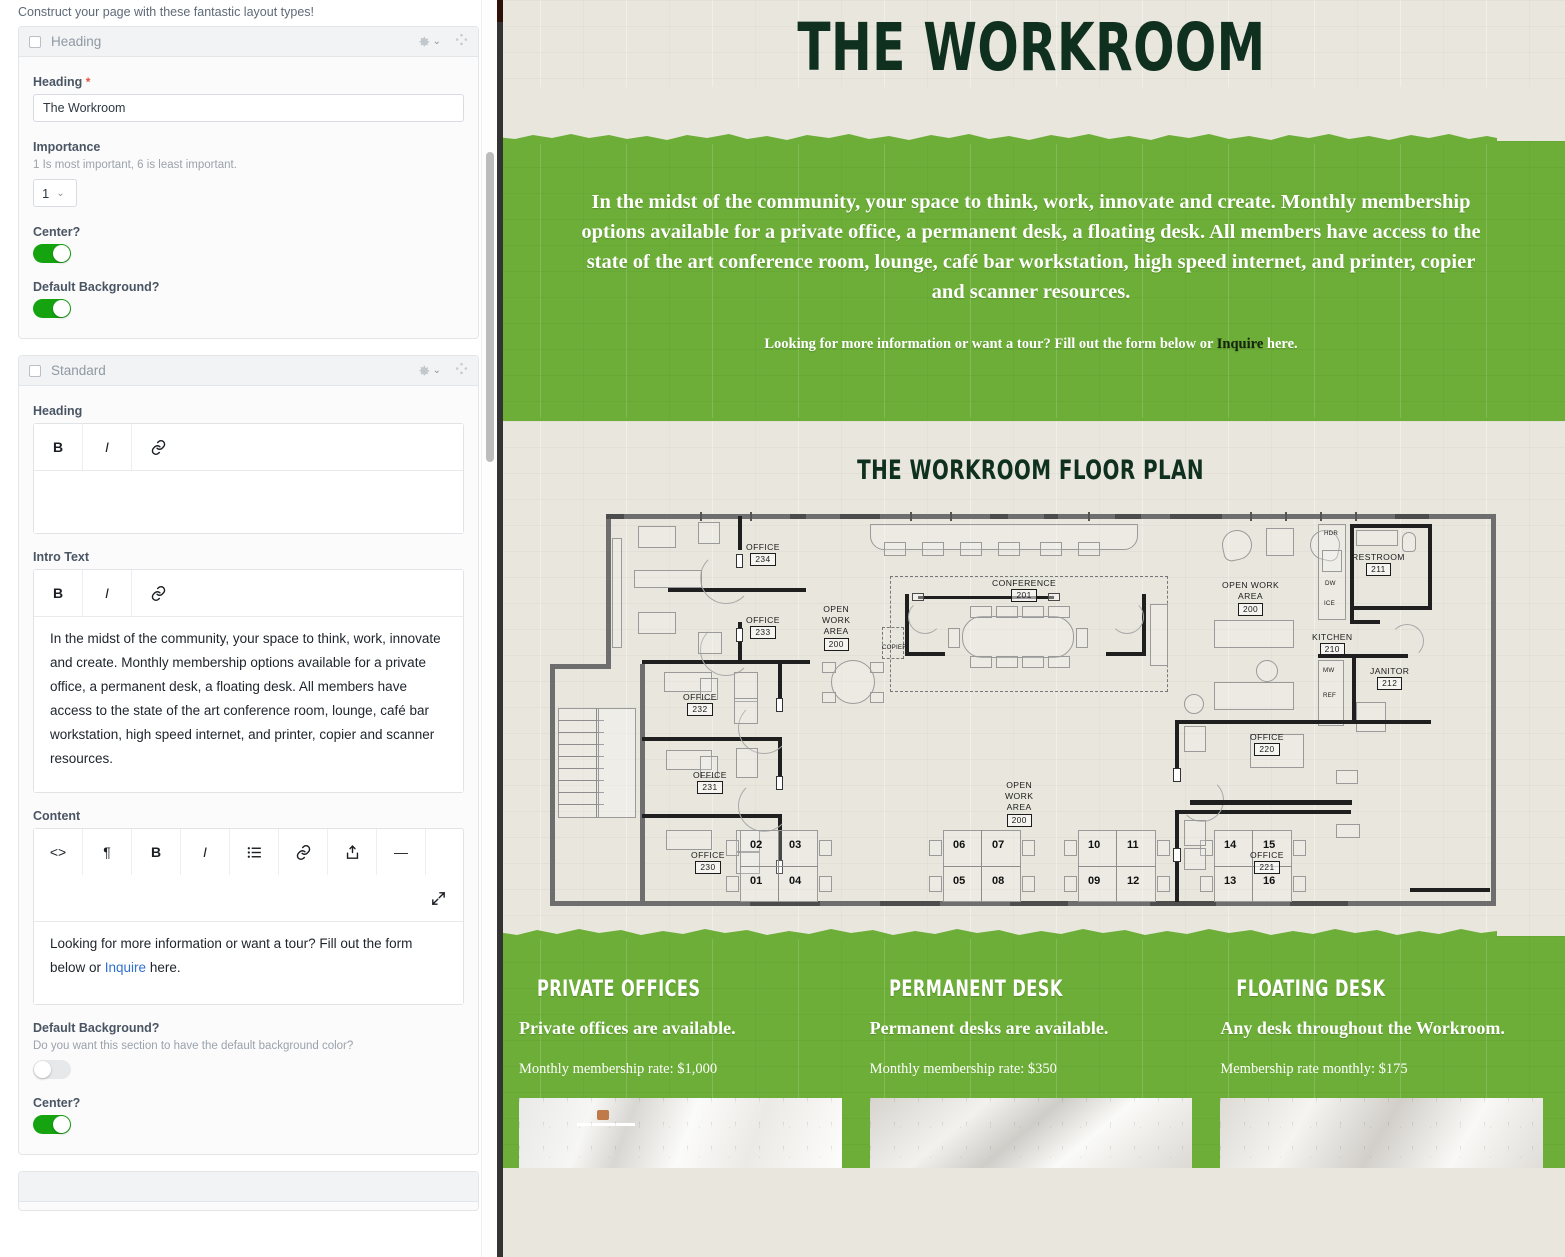 This screenshot has height=1257, width=1565. What do you see at coordinates (1314, 1069) in the screenshot?
I see `card-rate: Membership rate monthly: $175` at bounding box center [1314, 1069].